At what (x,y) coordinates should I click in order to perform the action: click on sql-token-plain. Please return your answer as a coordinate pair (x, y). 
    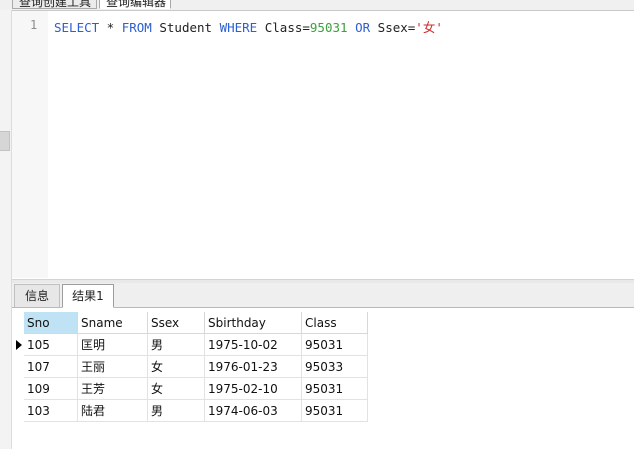
    Looking at the image, I should click on (352, 27).